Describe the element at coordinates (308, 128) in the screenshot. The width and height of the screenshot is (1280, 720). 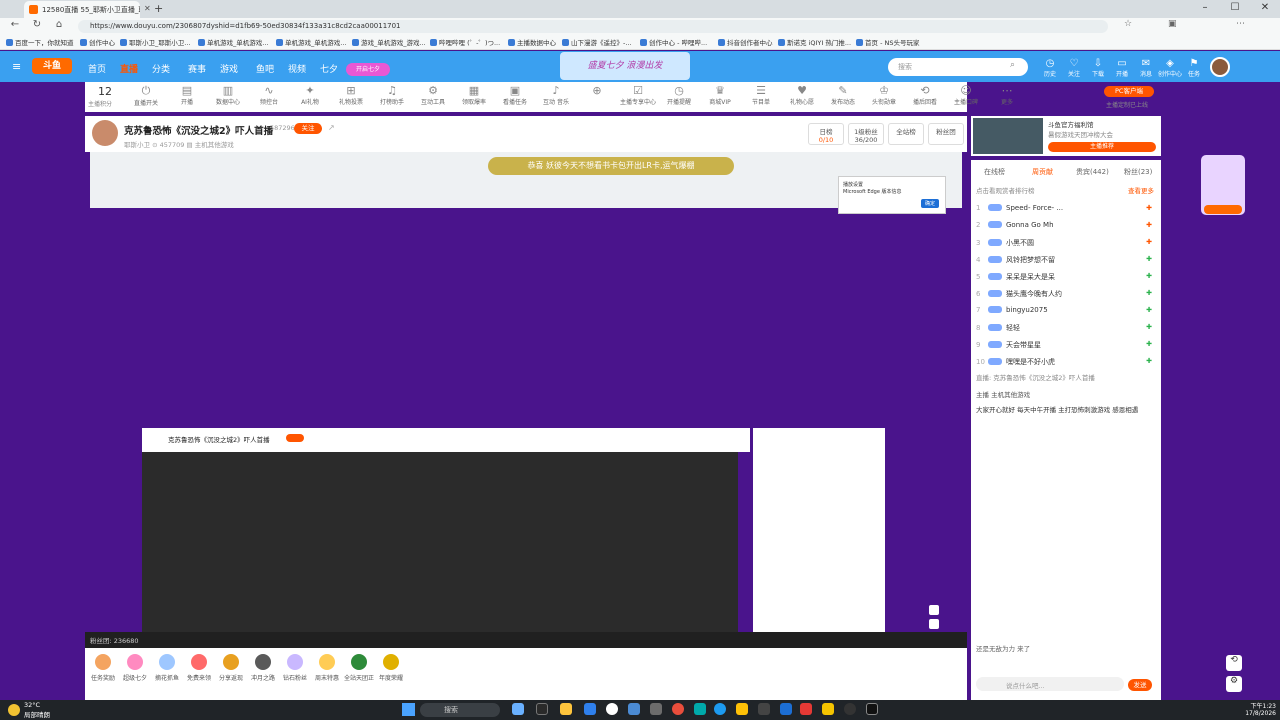
I see `follow-button: 关注` at that location.